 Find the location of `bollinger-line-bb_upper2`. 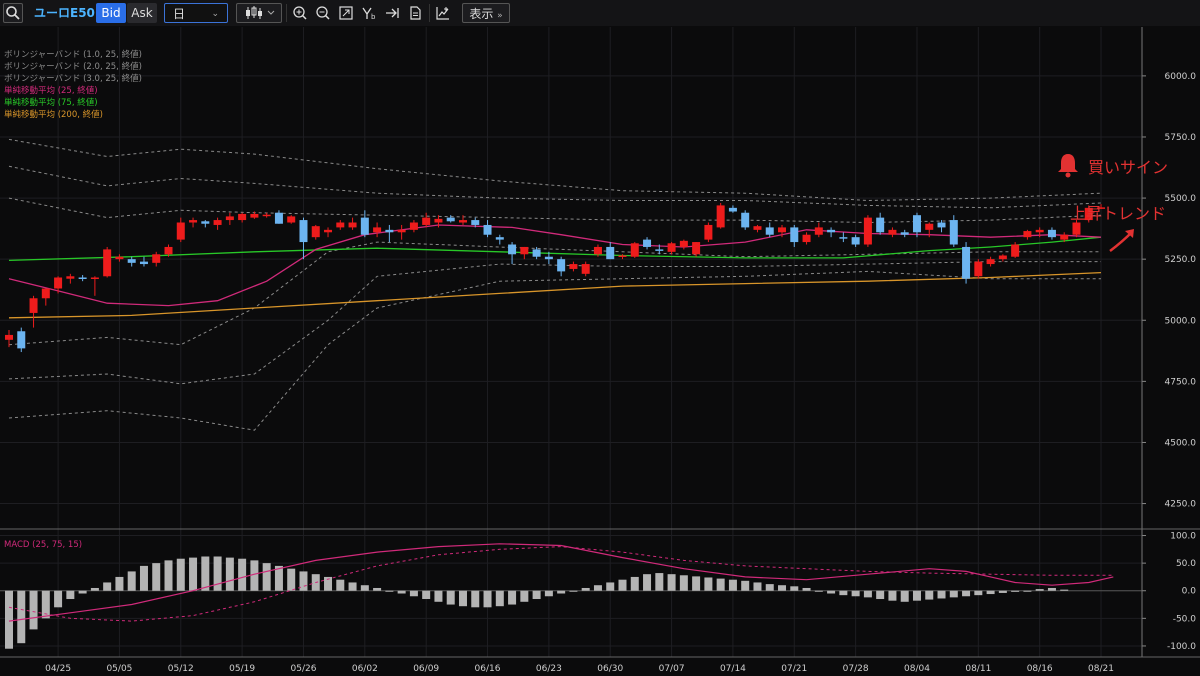

bollinger-line-bb_upper2 is located at coordinates (555, 187).